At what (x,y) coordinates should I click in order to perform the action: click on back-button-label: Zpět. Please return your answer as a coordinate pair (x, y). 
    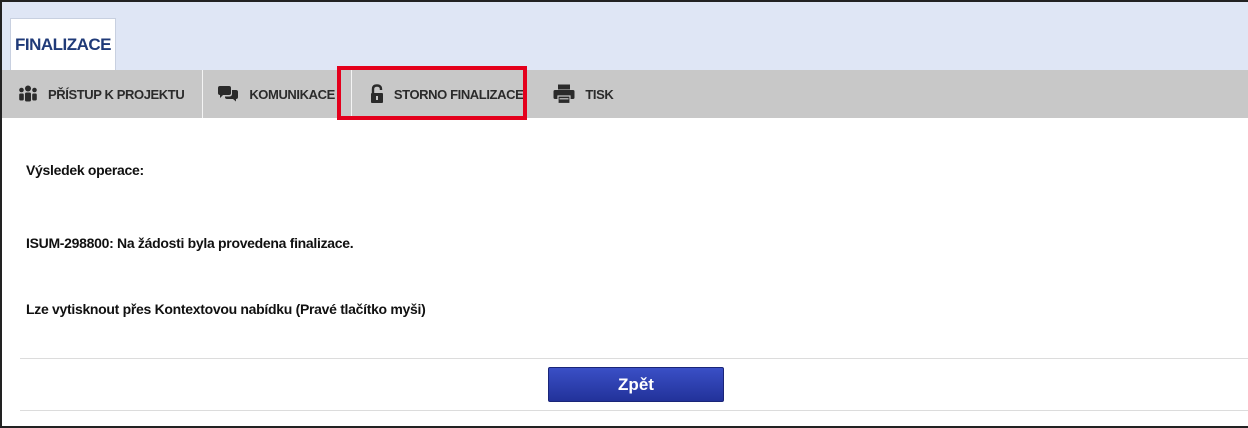
    Looking at the image, I should click on (636, 384).